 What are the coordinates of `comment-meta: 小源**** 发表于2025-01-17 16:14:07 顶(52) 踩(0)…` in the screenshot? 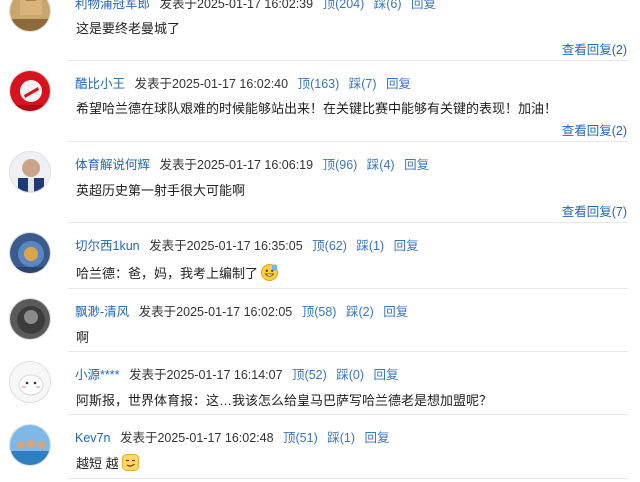 It's located at (237, 373).